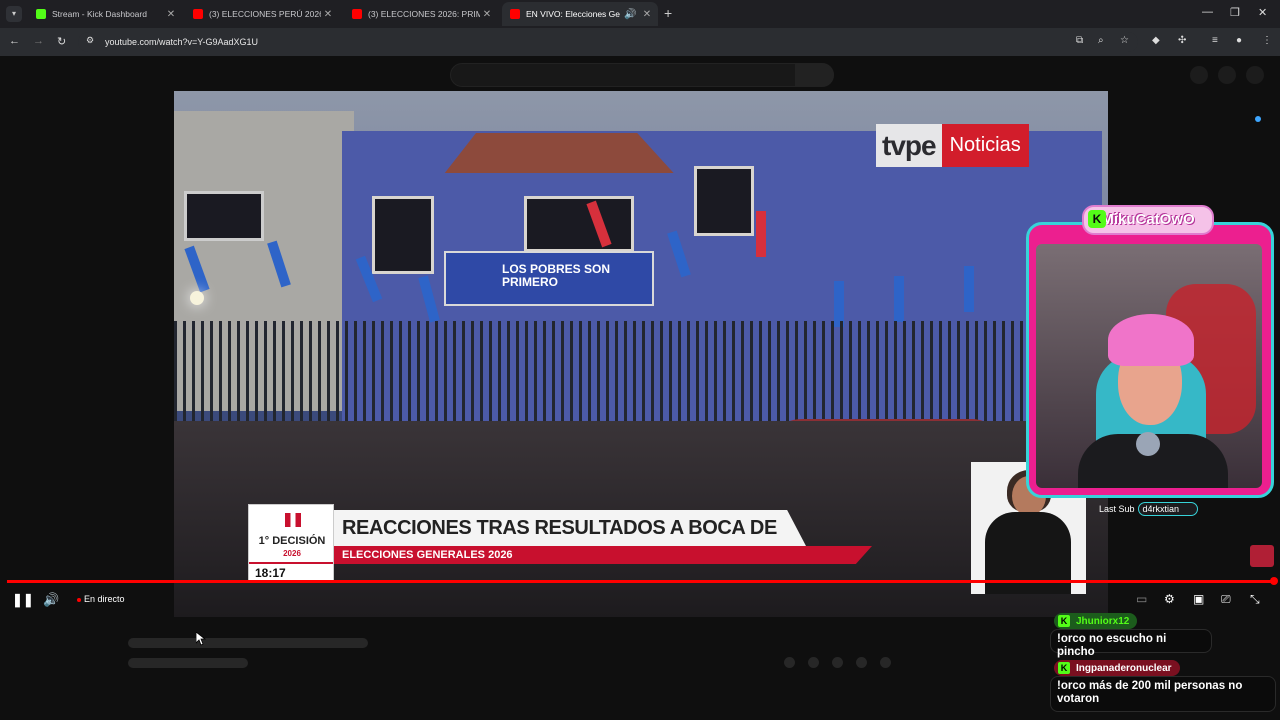 The image size is (1280, 720). What do you see at coordinates (814, 75) in the screenshot?
I see `search-button` at bounding box center [814, 75].